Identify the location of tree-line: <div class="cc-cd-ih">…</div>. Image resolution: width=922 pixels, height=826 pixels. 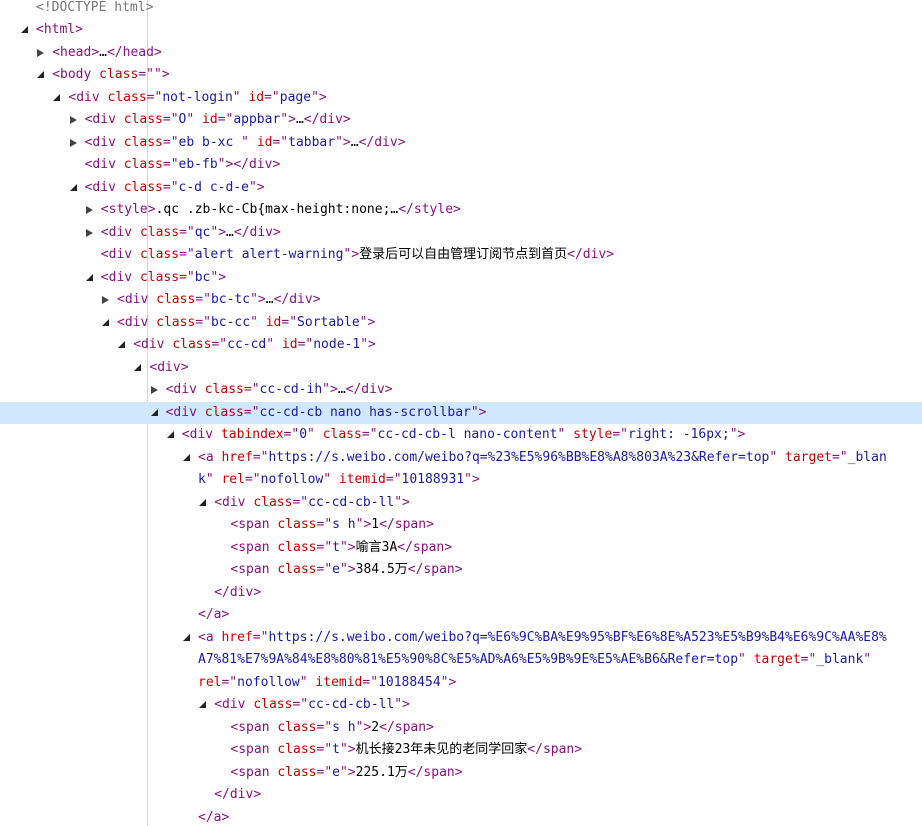
(461, 390).